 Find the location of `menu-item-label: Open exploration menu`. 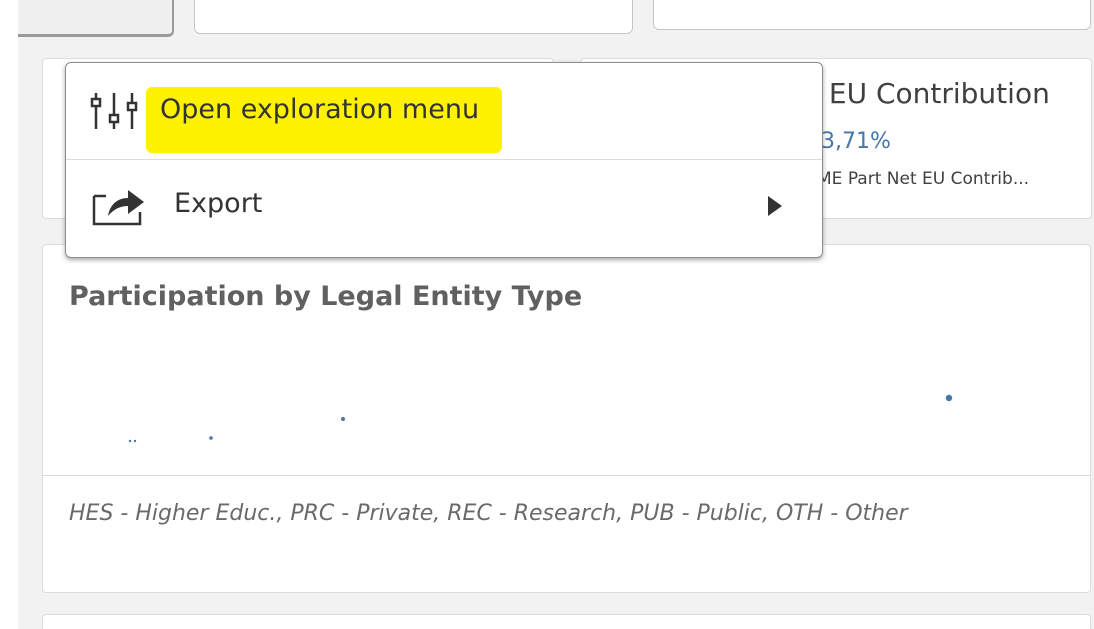

menu-item-label: Open exploration menu is located at coordinates (320, 109).